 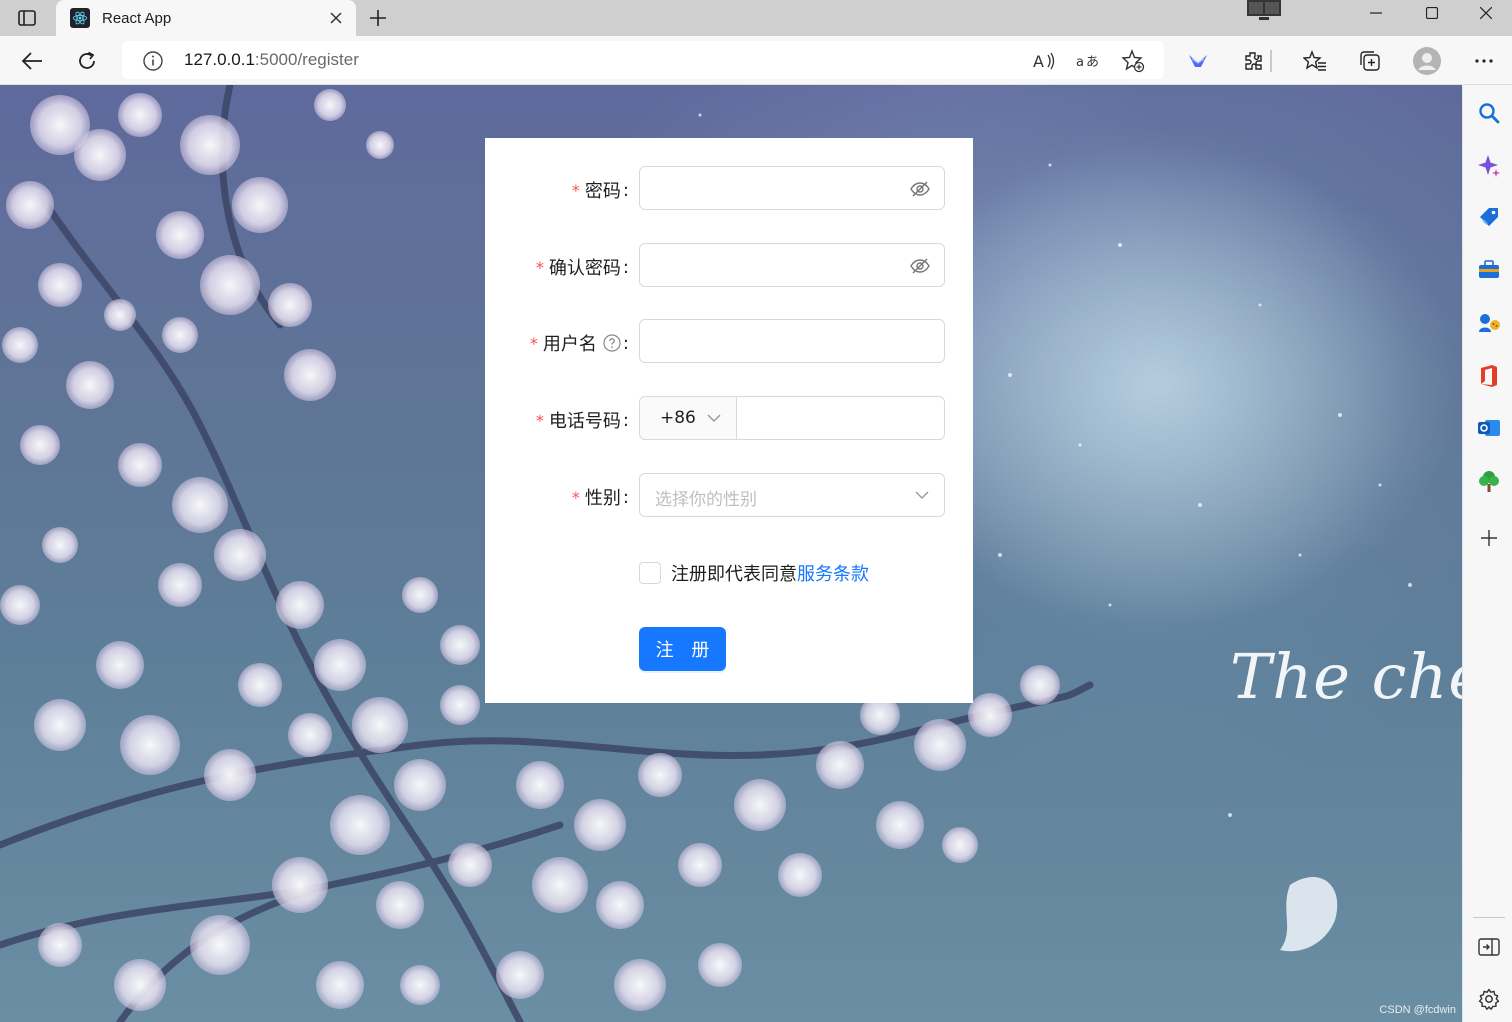 I want to click on username-input, so click(x=792, y=341).